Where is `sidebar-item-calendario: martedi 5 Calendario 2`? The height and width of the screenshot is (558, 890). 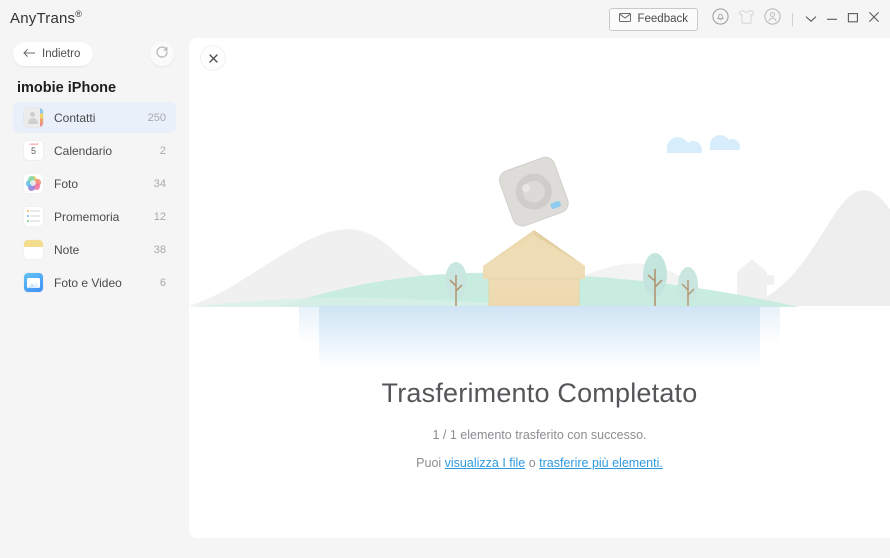 sidebar-item-calendario: martedi 5 Calendario 2 is located at coordinates (94, 150).